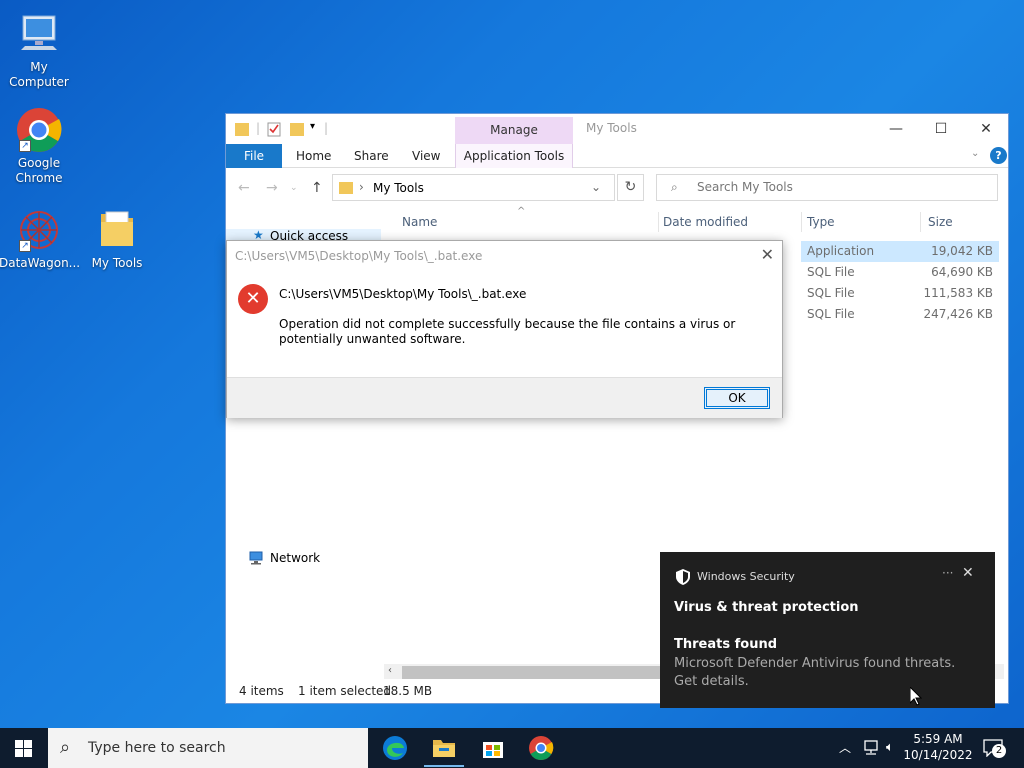 This screenshot has height=768, width=1024. I want to click on row-size: 19,042 KB, so click(962, 251).